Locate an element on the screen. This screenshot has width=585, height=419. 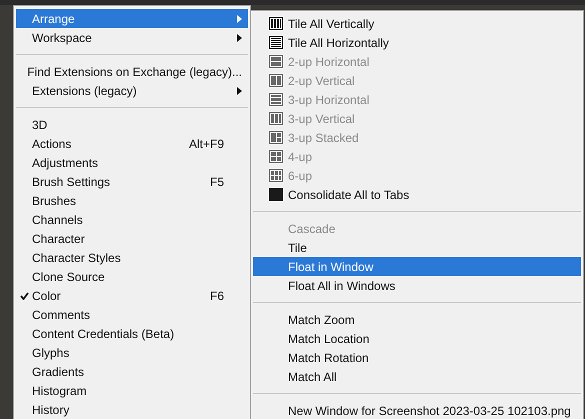
menu-item: Clone Source is located at coordinates (132, 276).